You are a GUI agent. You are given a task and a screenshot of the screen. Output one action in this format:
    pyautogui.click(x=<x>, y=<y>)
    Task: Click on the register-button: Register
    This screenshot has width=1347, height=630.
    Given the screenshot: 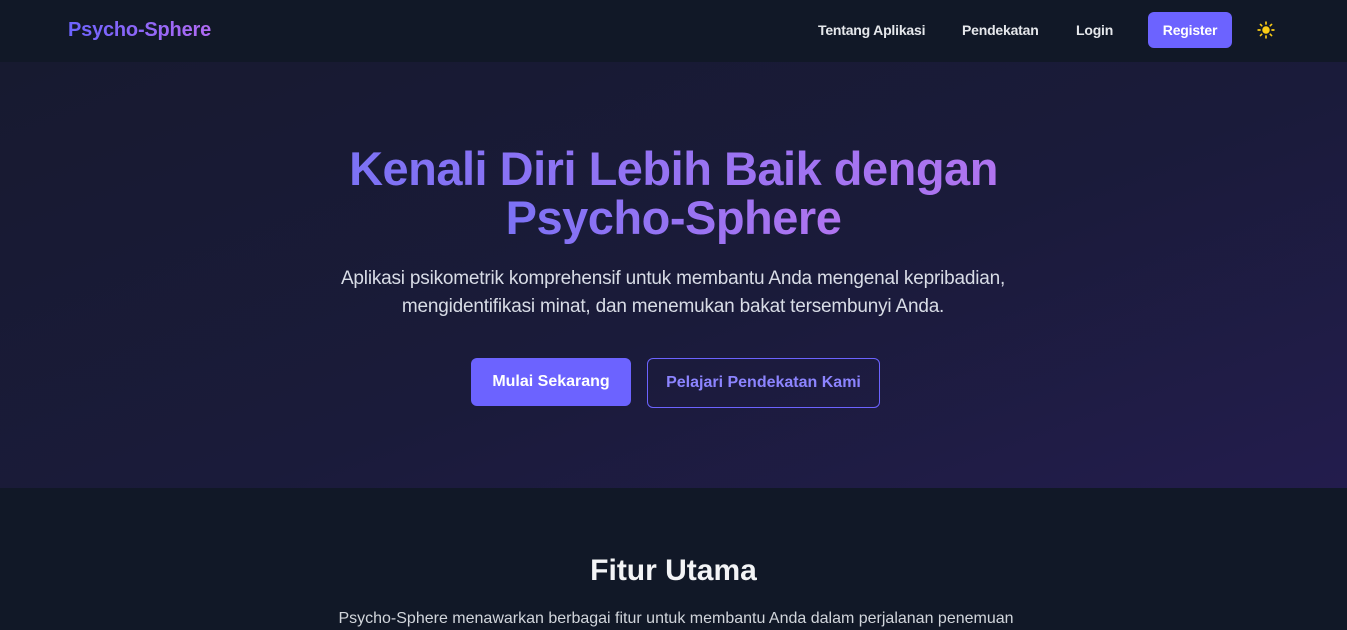 What is the action you would take?
    pyautogui.click(x=1190, y=30)
    